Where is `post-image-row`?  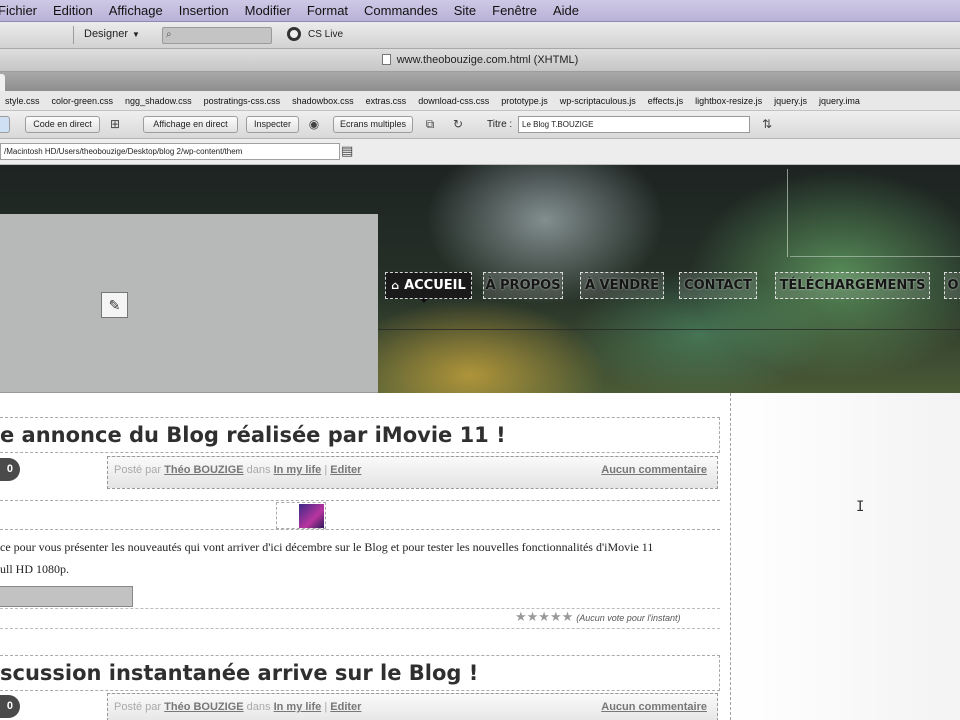
post-image-row is located at coordinates (360, 515).